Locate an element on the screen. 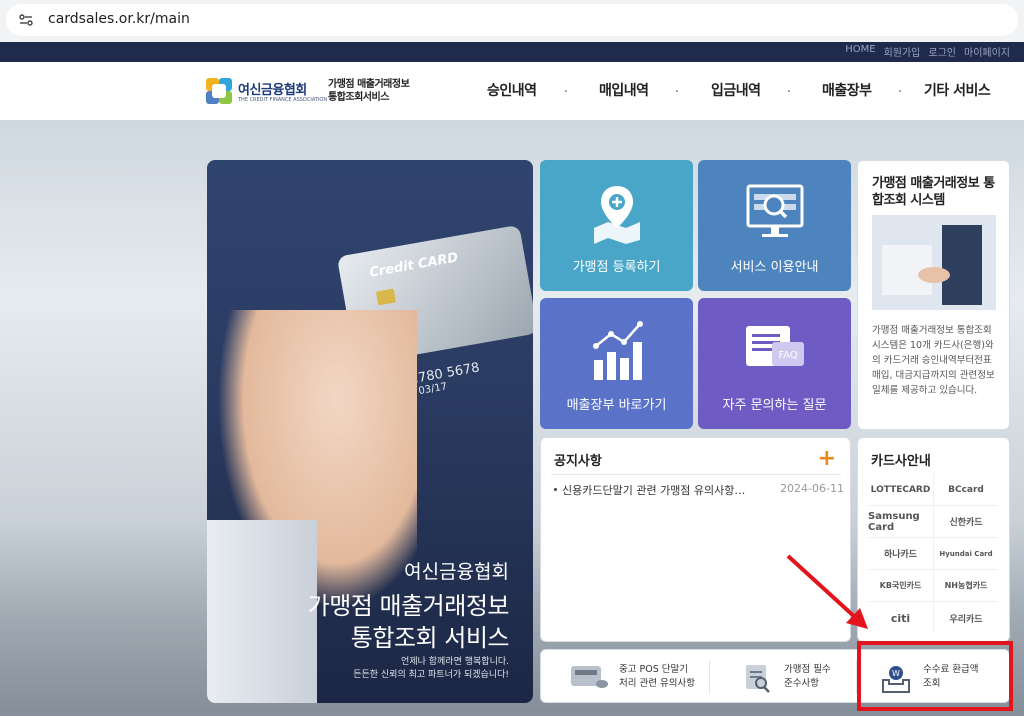  card-company-samsung: Samsung Card is located at coordinates (900, 522).